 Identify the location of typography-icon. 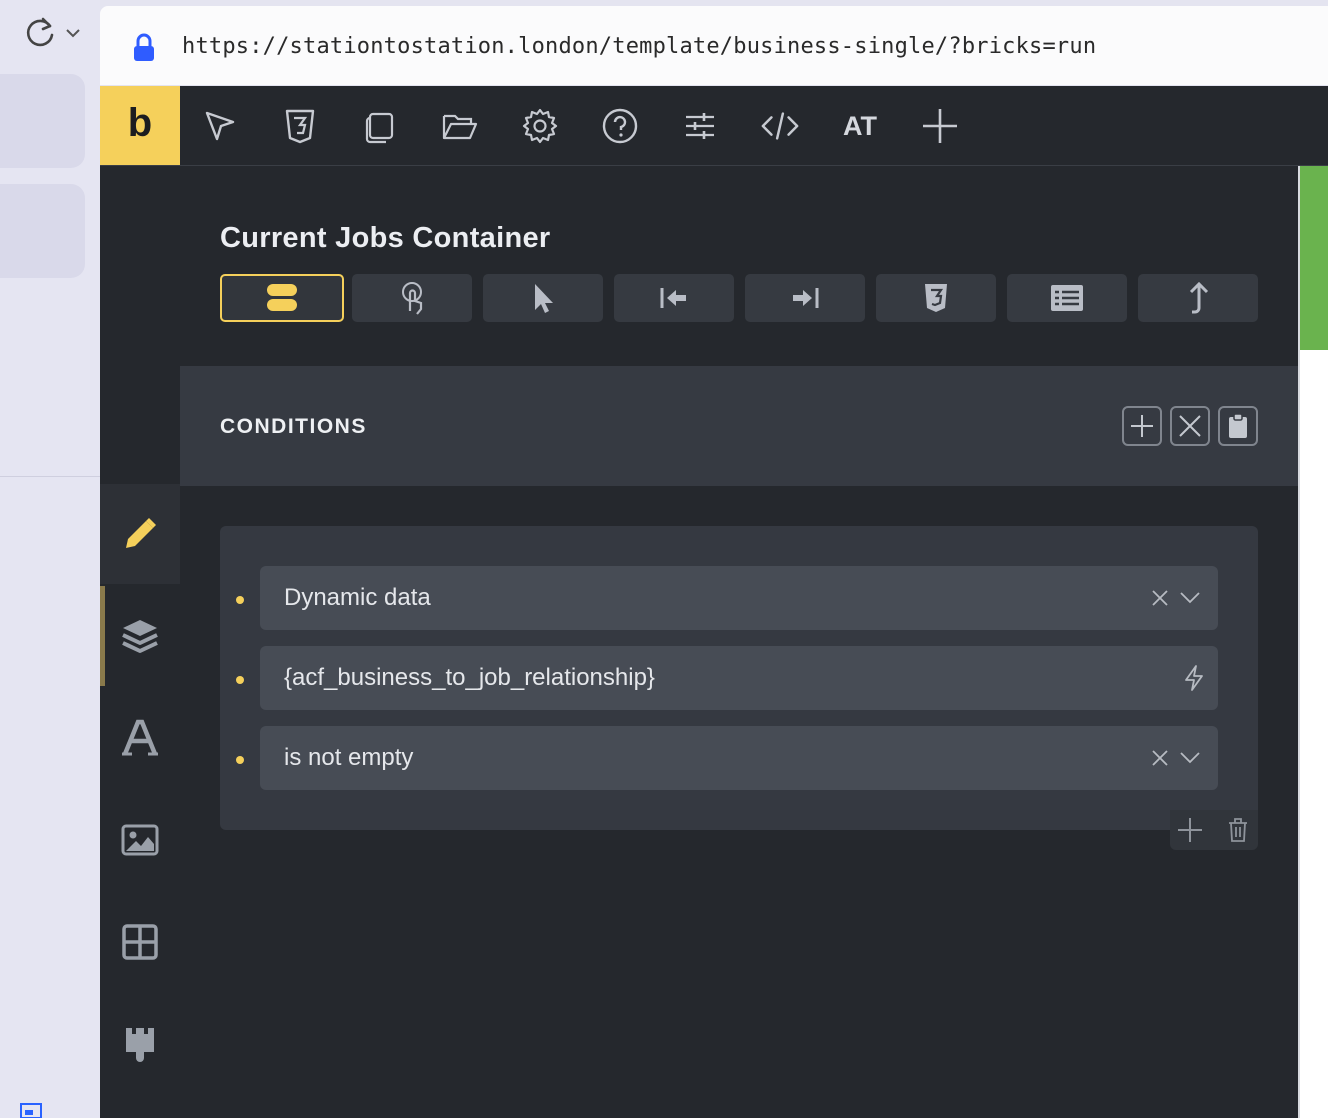
(140, 738).